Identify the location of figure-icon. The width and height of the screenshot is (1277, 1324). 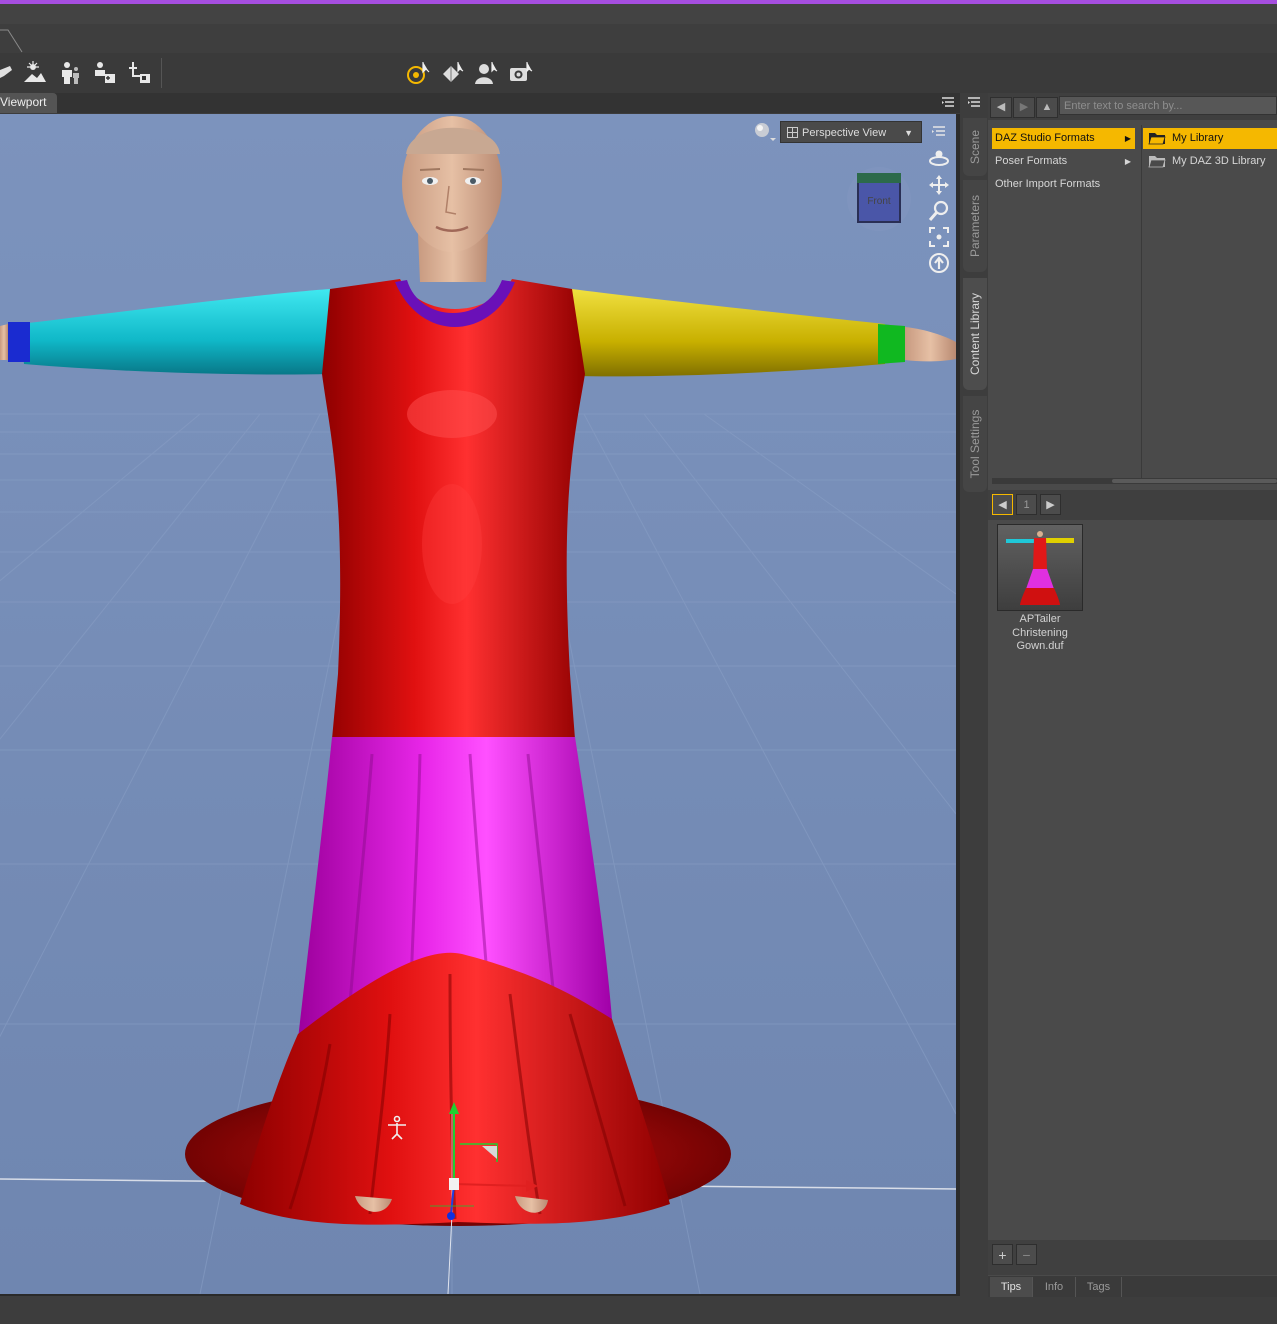
(70, 73).